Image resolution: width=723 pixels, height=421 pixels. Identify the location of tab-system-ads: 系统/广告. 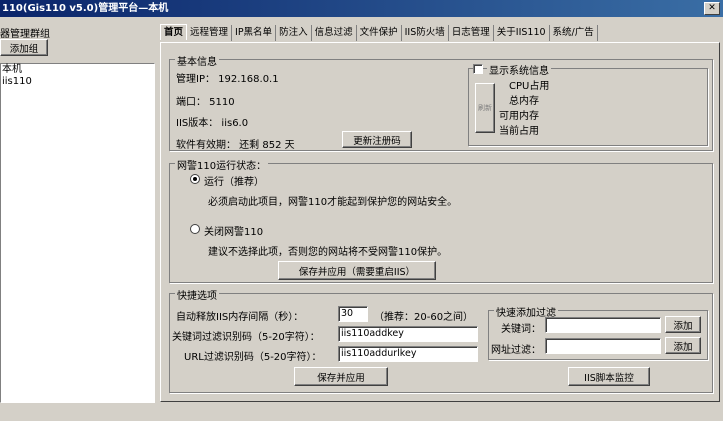
(574, 33).